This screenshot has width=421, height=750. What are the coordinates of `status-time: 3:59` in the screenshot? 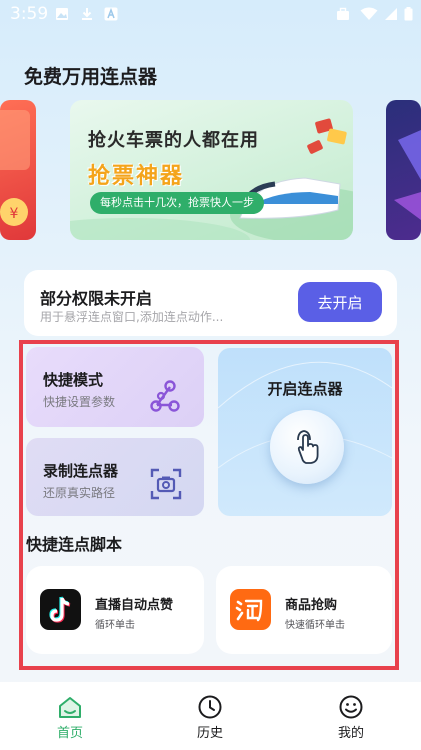 It's located at (29, 14).